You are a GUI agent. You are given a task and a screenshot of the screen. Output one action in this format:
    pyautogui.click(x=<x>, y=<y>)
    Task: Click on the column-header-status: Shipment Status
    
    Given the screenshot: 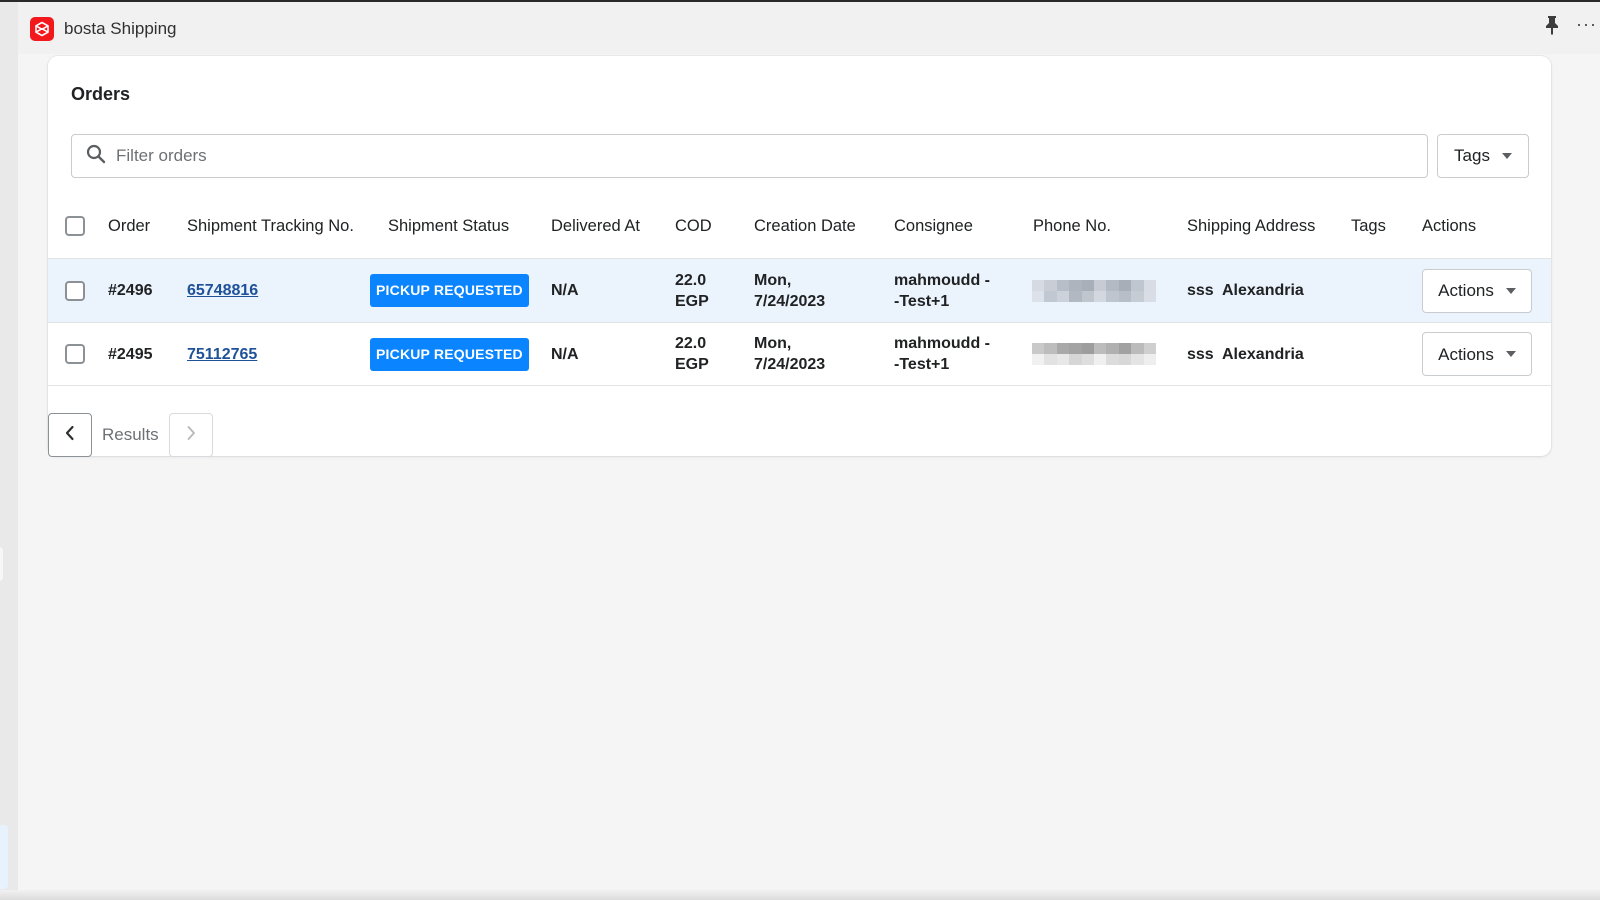 What is the action you would take?
    pyautogui.click(x=448, y=226)
    